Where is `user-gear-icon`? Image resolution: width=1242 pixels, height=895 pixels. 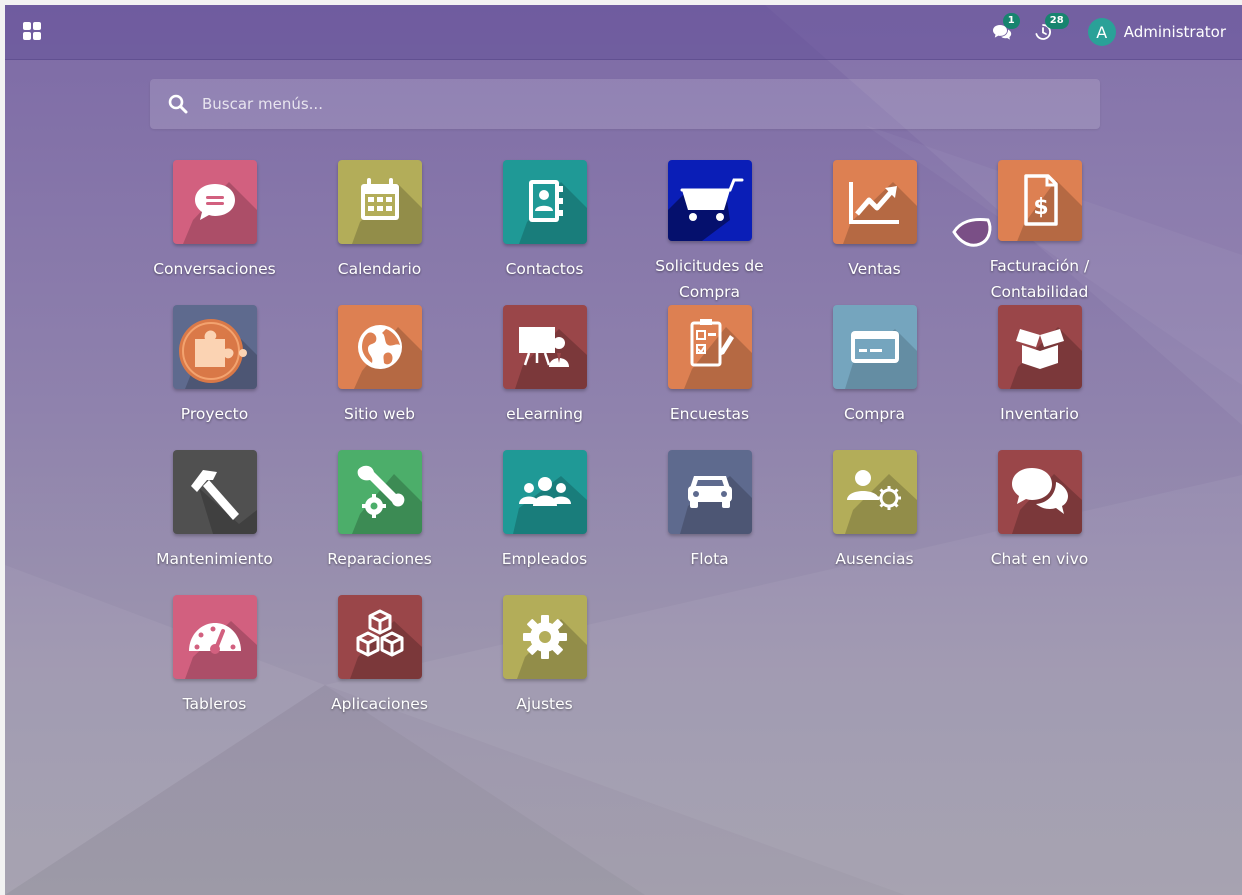
user-gear-icon is located at coordinates (880, 502).